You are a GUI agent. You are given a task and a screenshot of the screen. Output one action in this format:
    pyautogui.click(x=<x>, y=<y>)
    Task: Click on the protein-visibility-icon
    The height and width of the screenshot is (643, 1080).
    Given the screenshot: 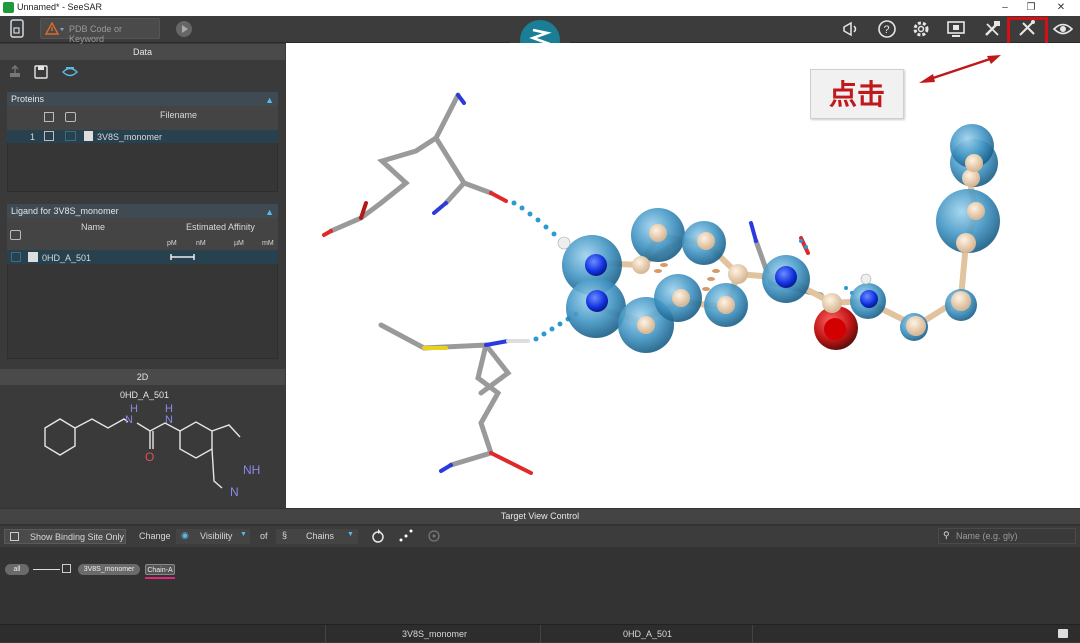 What is the action you would take?
    pyautogui.click(x=49, y=136)
    